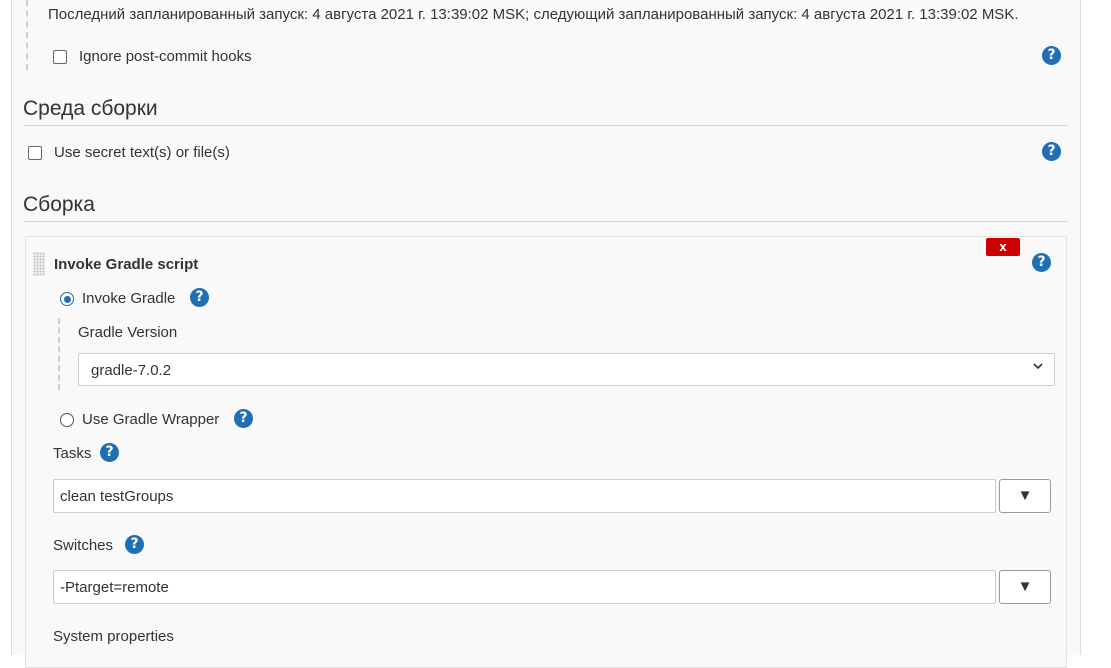 The width and height of the screenshot is (1111, 668). I want to click on invoke-gradle-label: Invoke Gradle, so click(129, 298).